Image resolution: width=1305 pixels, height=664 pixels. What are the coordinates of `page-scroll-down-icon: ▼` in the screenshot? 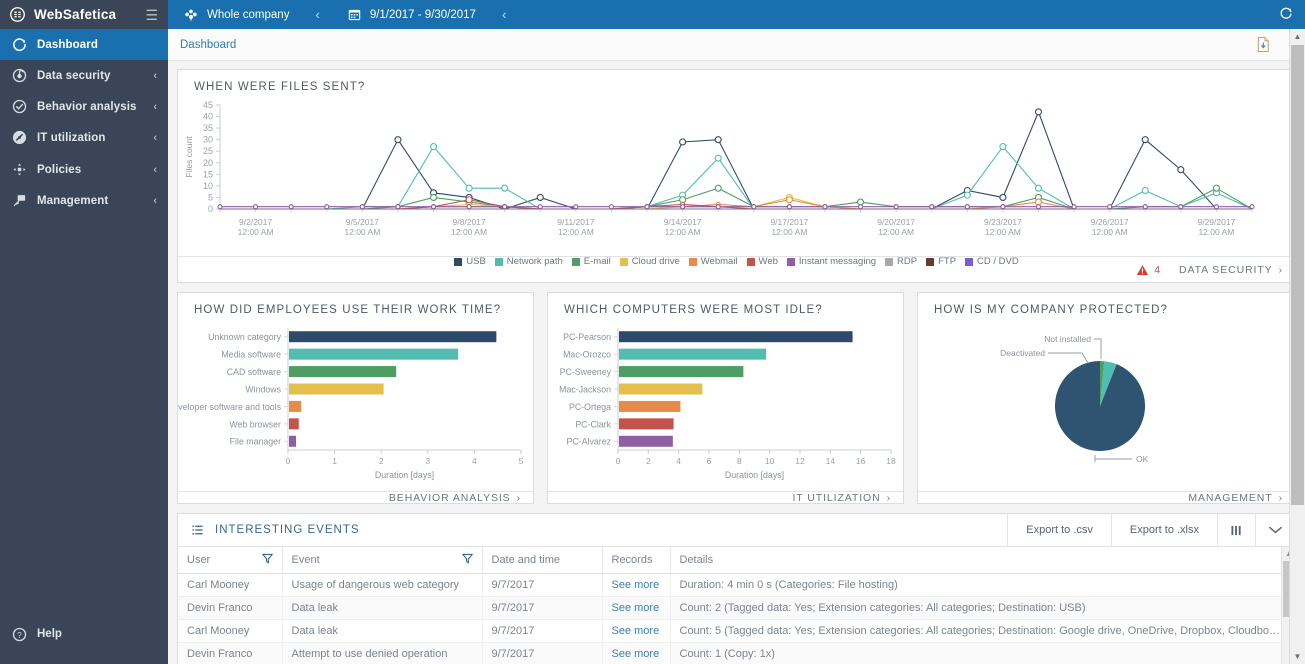 It's located at (1297, 656).